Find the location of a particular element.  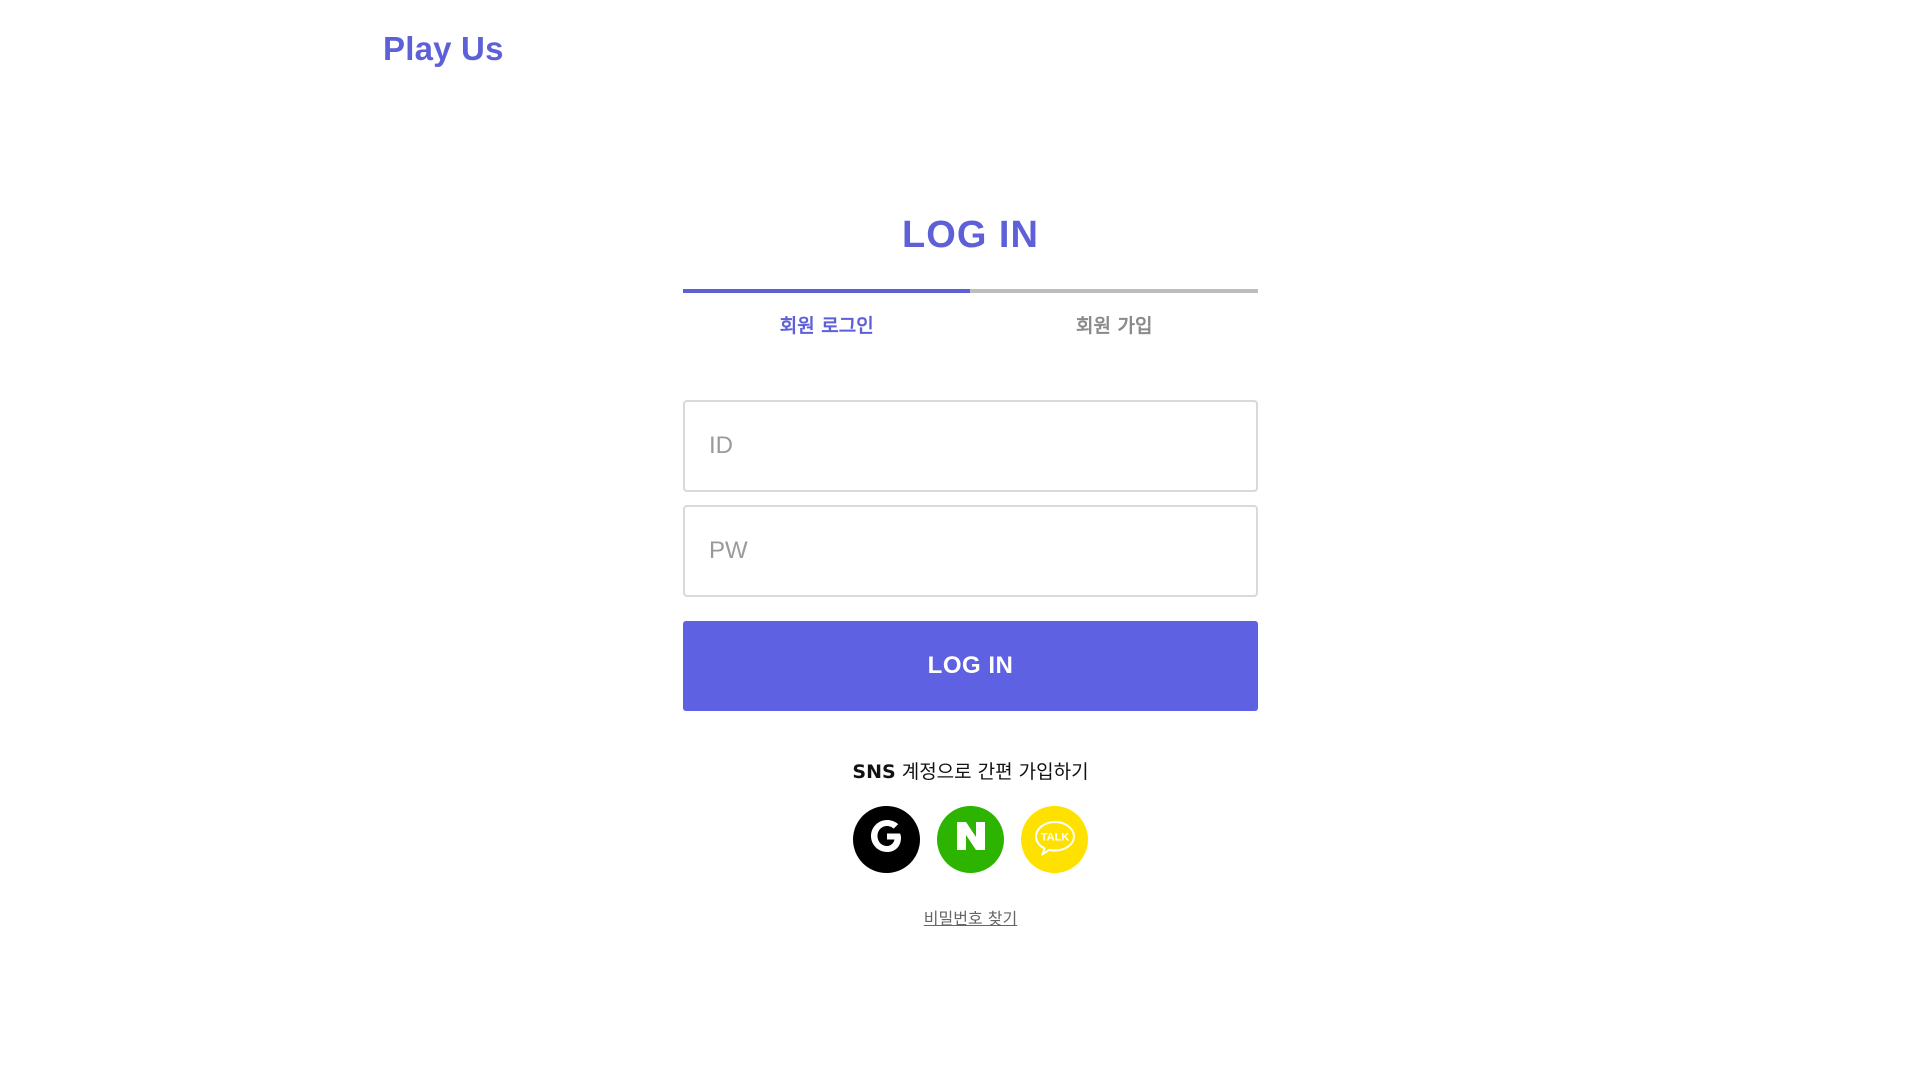

kakao-talk-text: TALK is located at coordinates (1054, 837).